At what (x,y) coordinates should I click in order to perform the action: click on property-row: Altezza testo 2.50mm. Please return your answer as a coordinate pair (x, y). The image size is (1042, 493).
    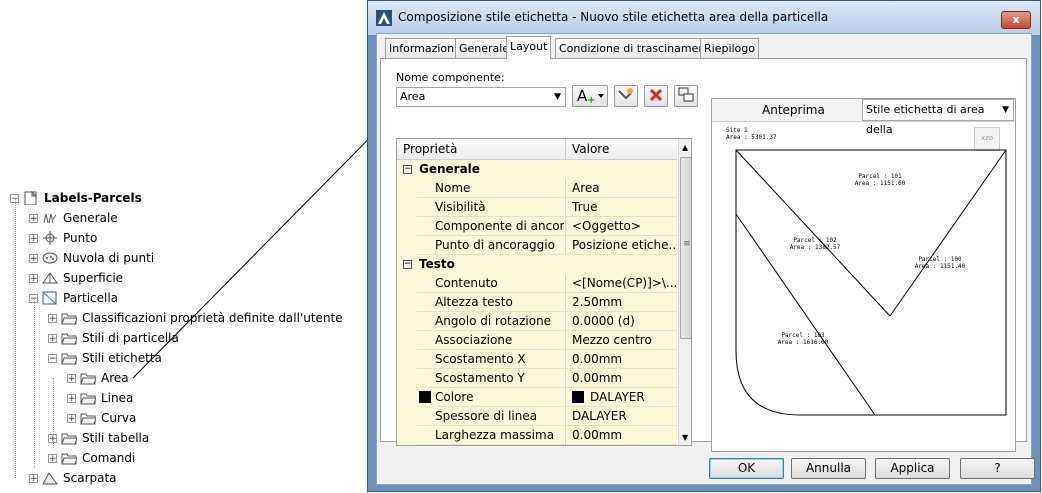
    Looking at the image, I should click on (537, 302).